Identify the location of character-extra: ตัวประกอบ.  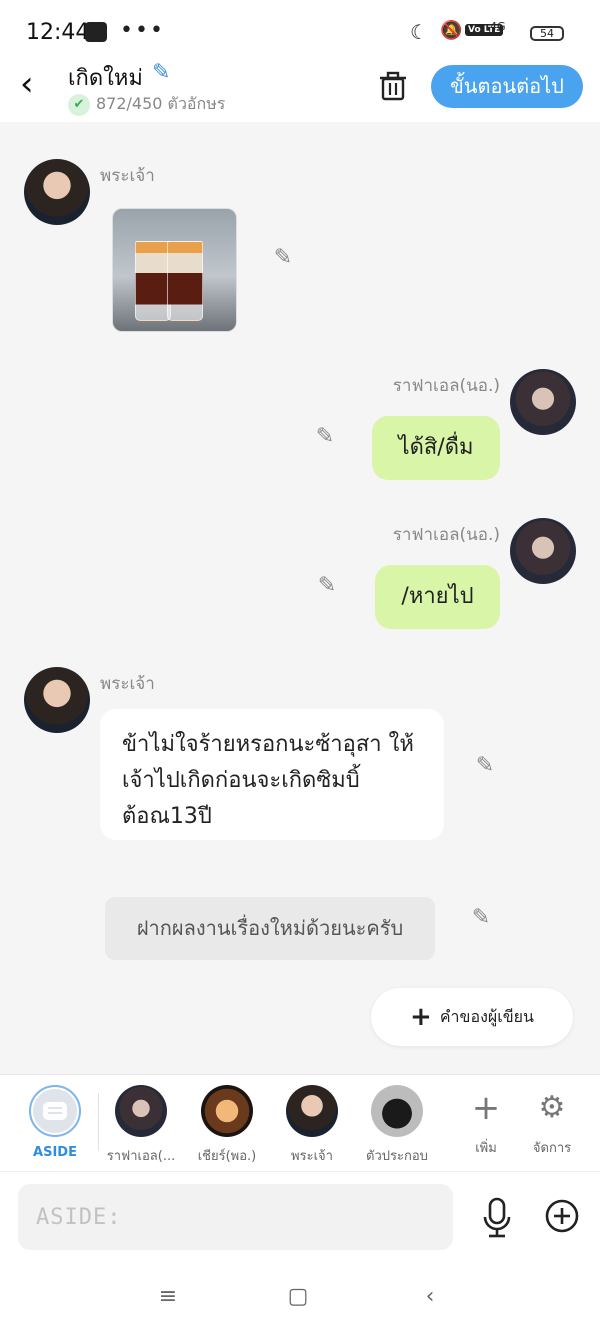
(397, 1124).